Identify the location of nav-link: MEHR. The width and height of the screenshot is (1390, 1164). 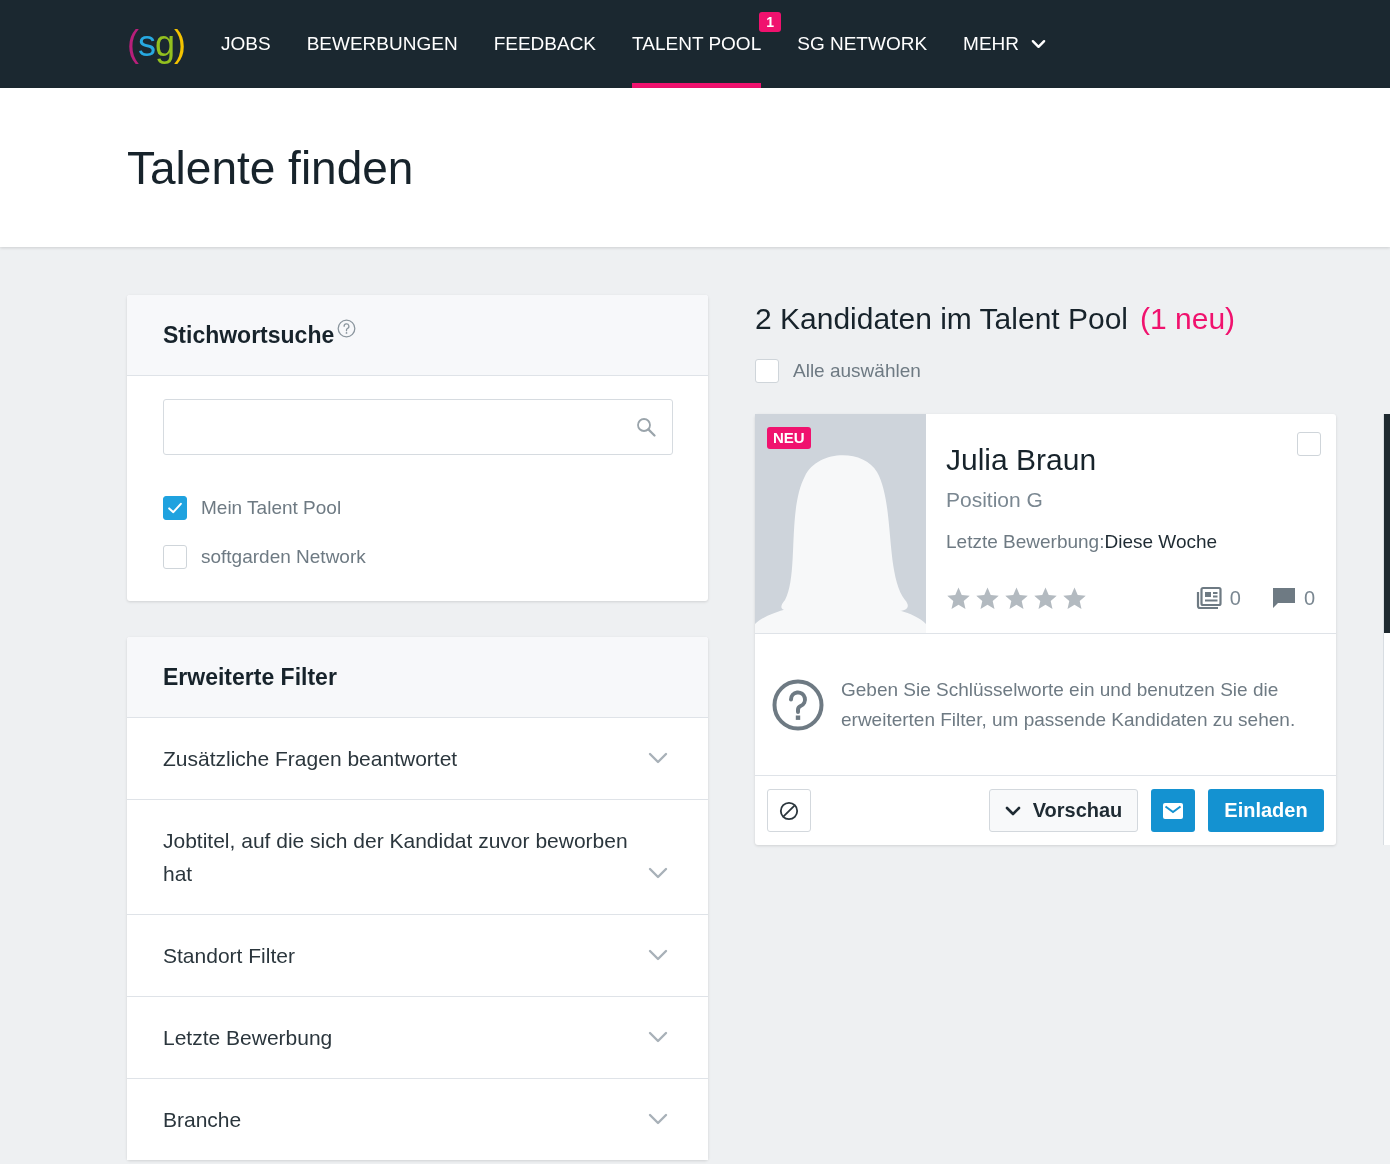
(1004, 44).